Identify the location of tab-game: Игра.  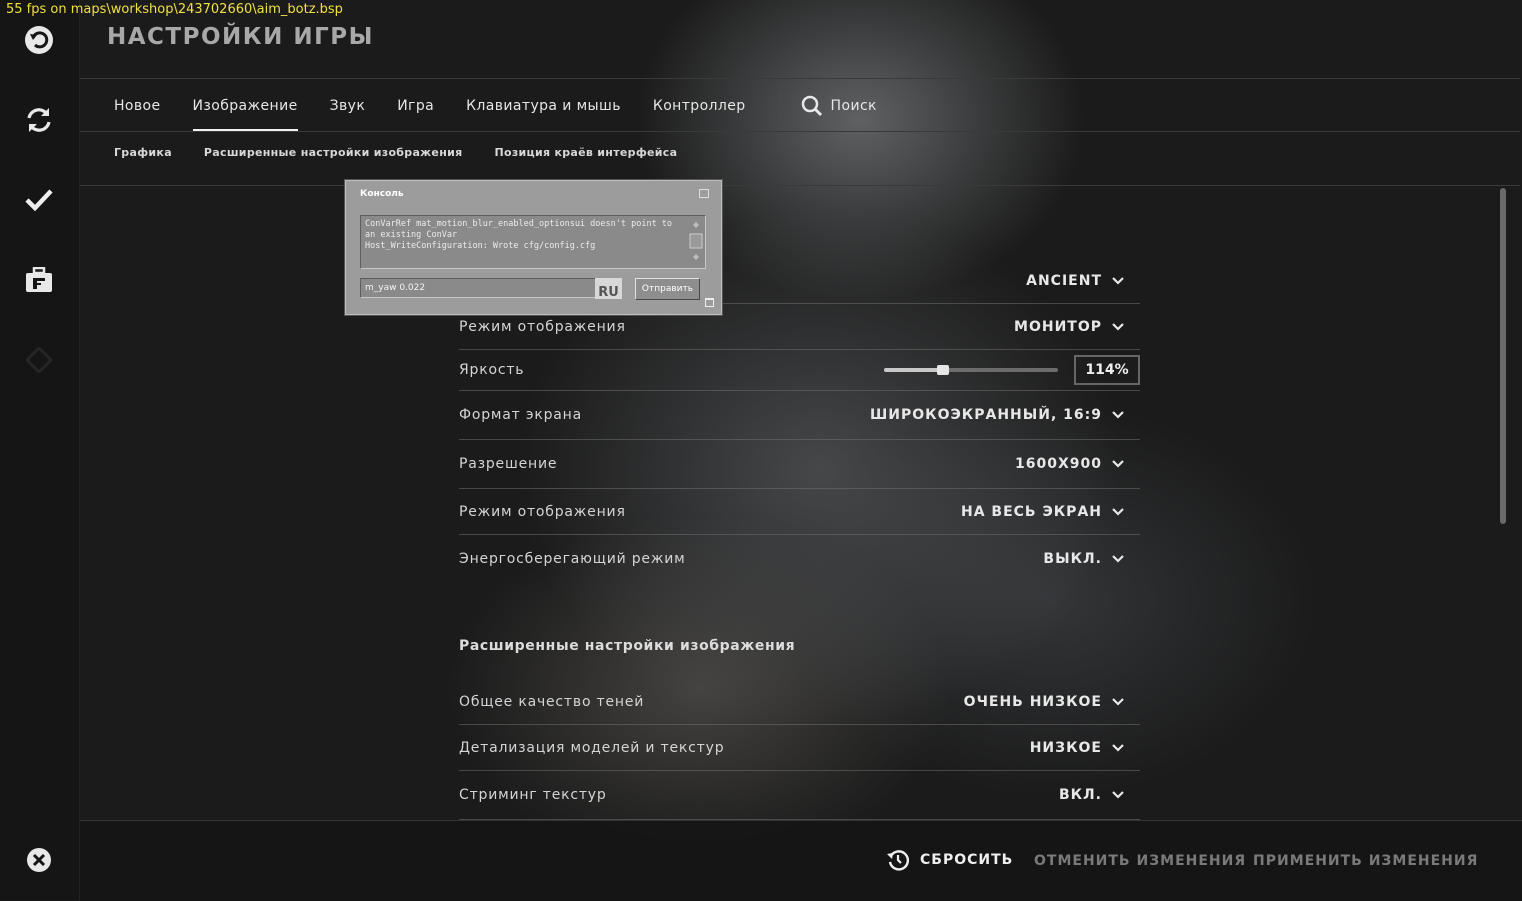
(415, 106).